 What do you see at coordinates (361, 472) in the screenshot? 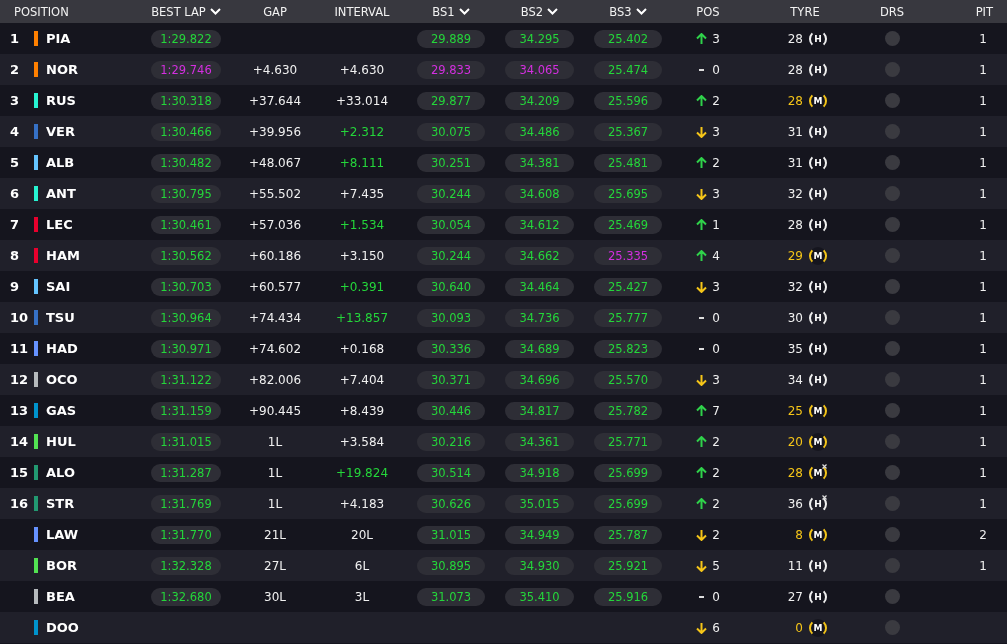
I see `interval-value: +19.824` at bounding box center [361, 472].